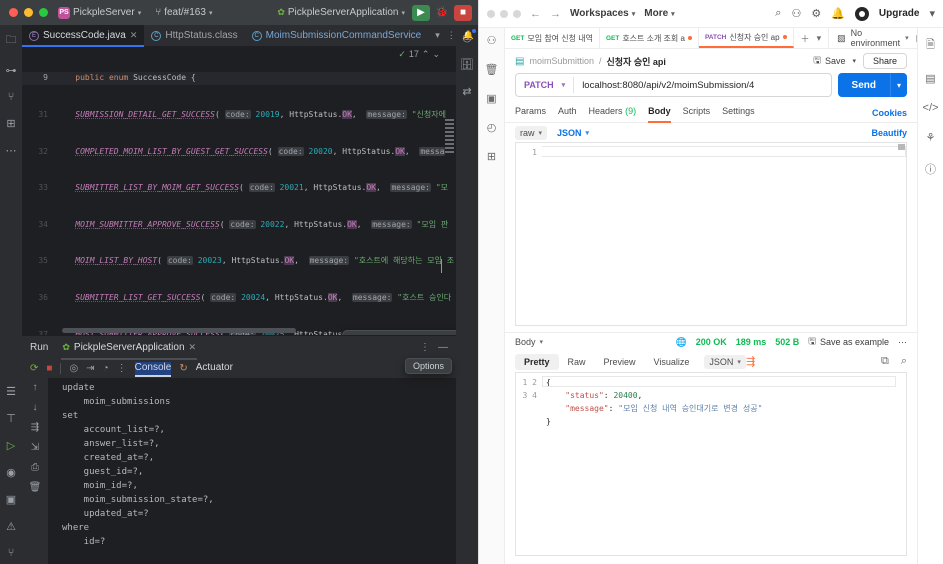 The width and height of the screenshot is (943, 564). I want to click on run-tab-actuator: Actuator, so click(214, 368).